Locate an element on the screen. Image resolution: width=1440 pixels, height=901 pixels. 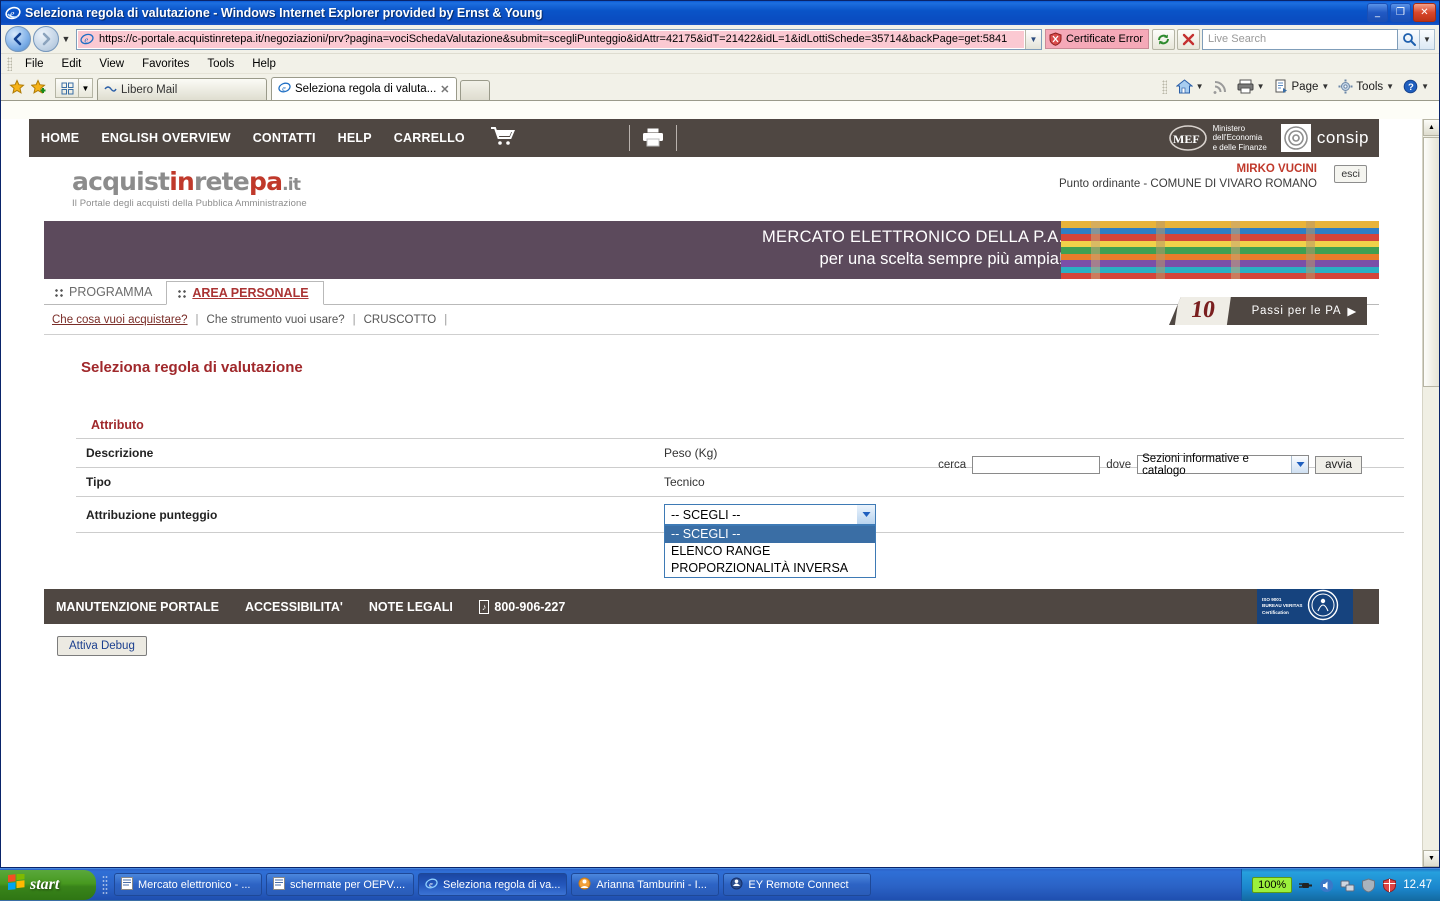
menu-item-view: View is located at coordinates (111, 64).